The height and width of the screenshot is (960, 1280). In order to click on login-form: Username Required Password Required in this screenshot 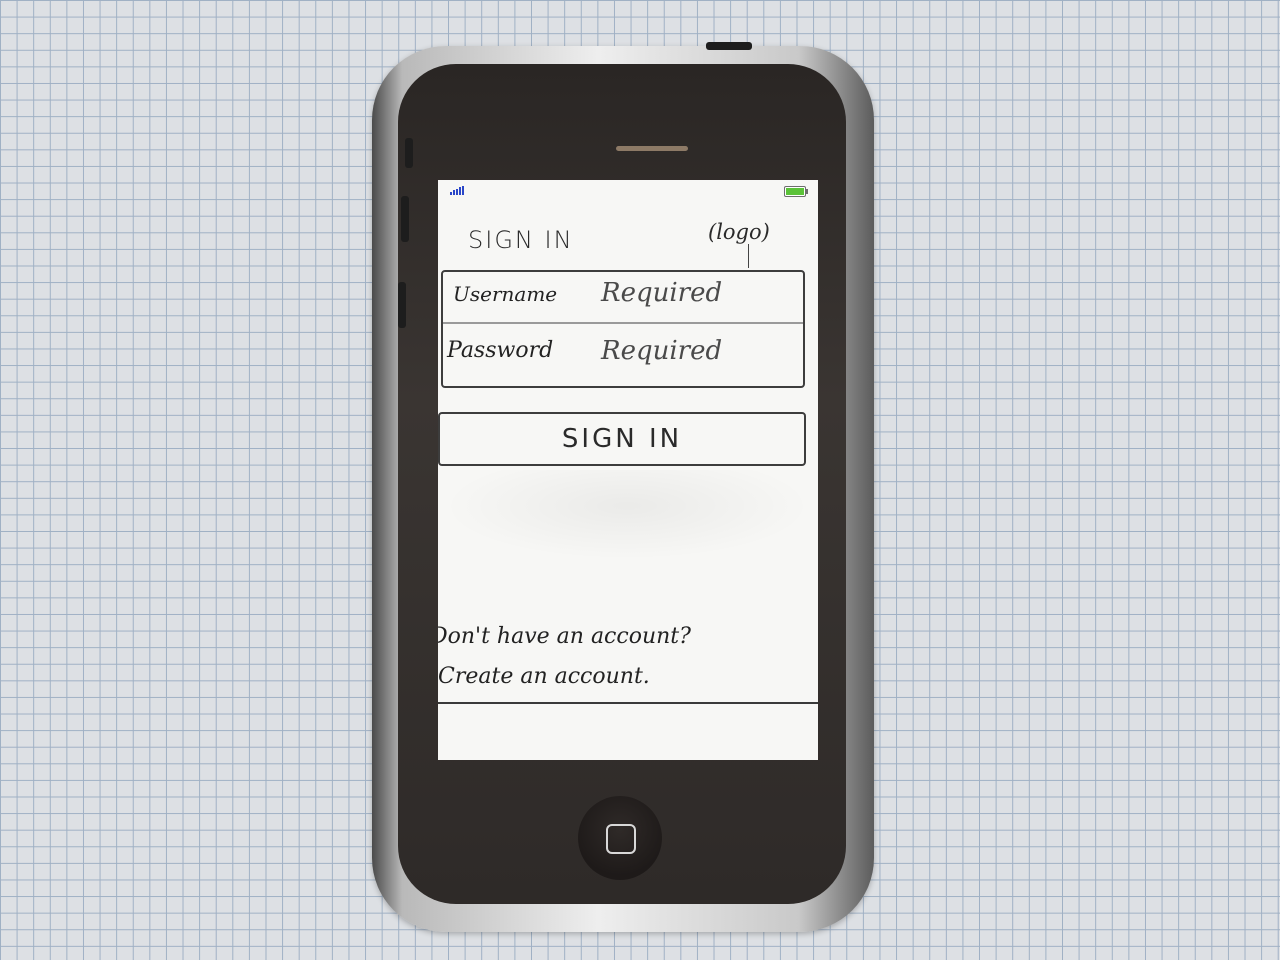, I will do `click(623, 329)`.